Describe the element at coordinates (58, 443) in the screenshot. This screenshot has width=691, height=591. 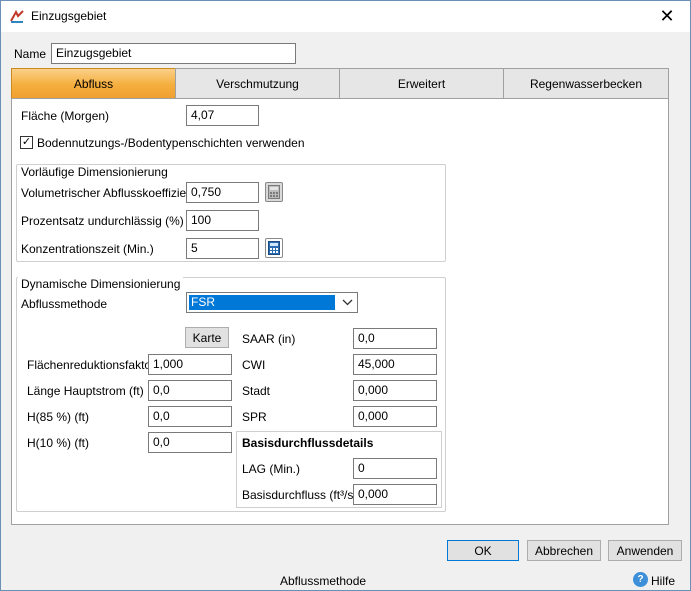
I see `h10-label: H(10 %) (ft)` at that location.